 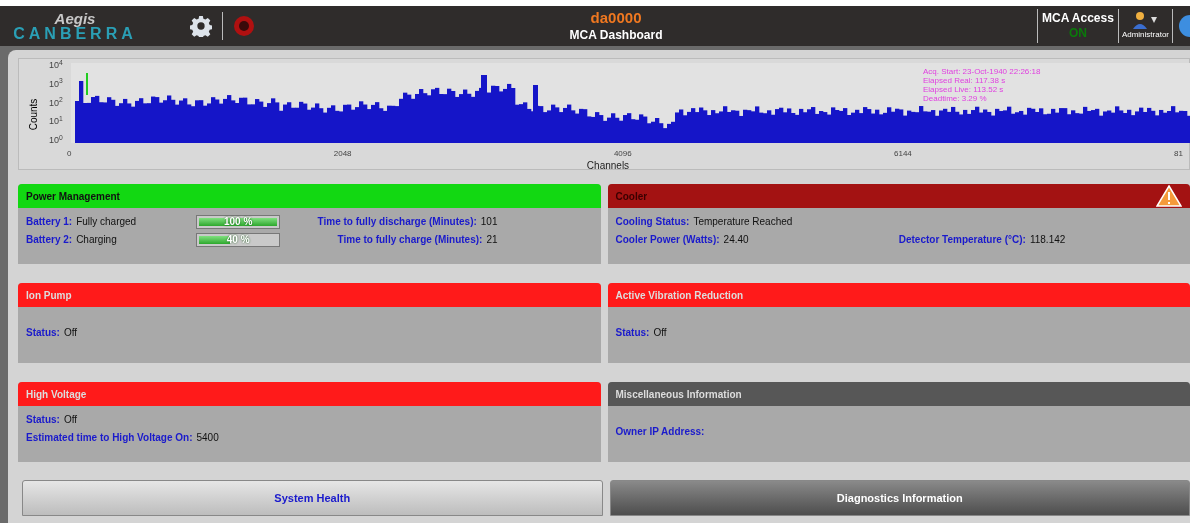 I want to click on tick-label: 10$^{3}$, so click(x=56, y=84).